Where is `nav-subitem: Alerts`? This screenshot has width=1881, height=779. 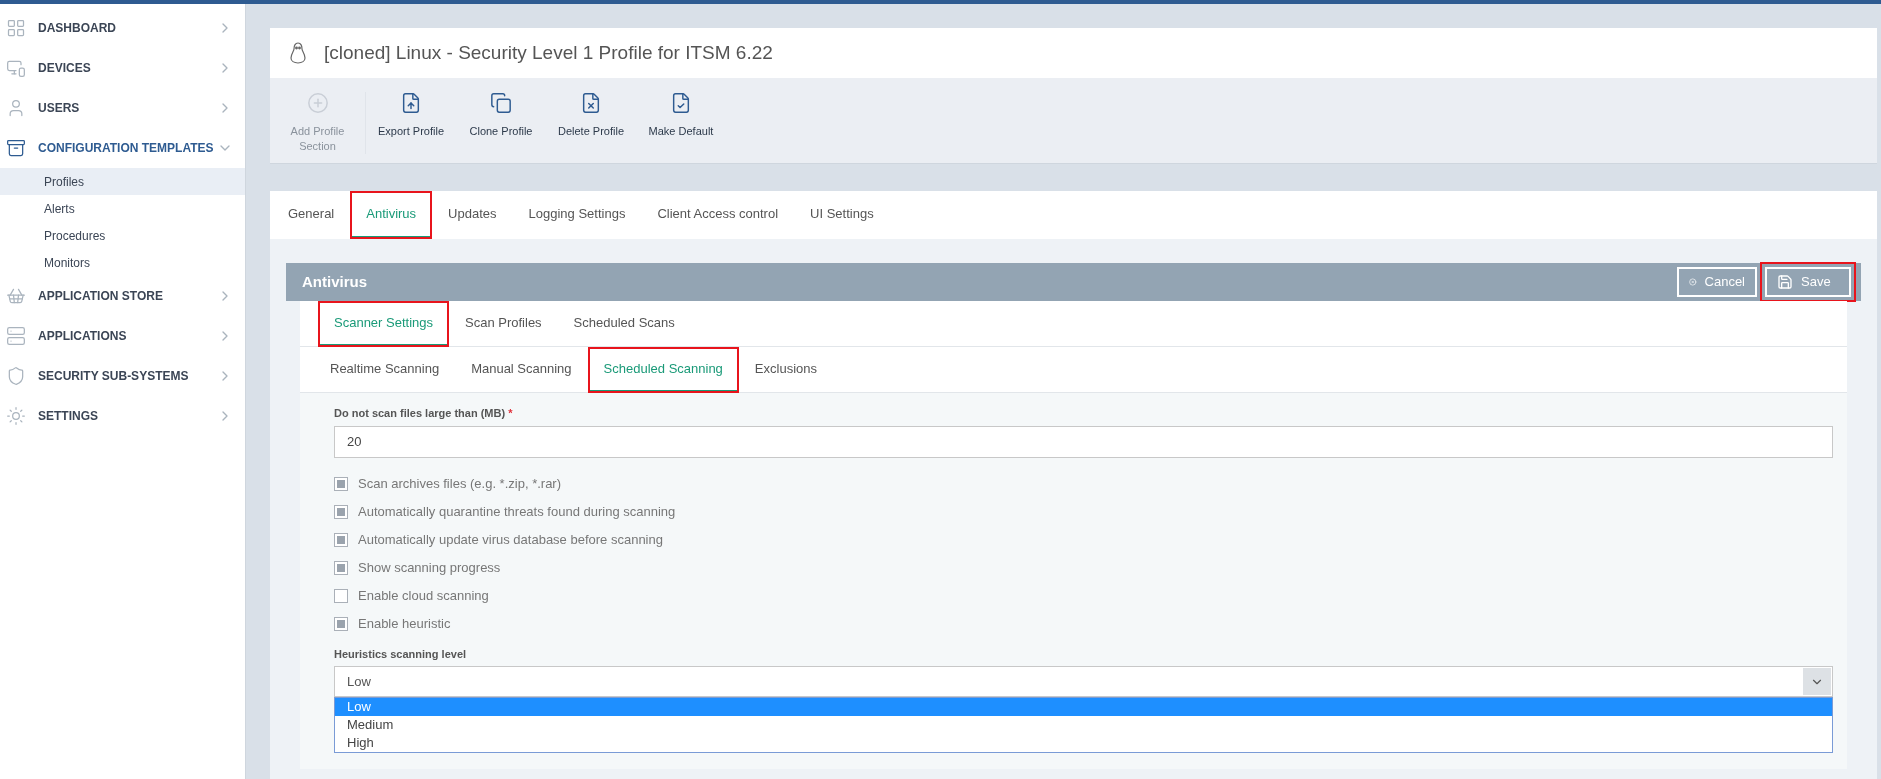 nav-subitem: Alerts is located at coordinates (122, 208).